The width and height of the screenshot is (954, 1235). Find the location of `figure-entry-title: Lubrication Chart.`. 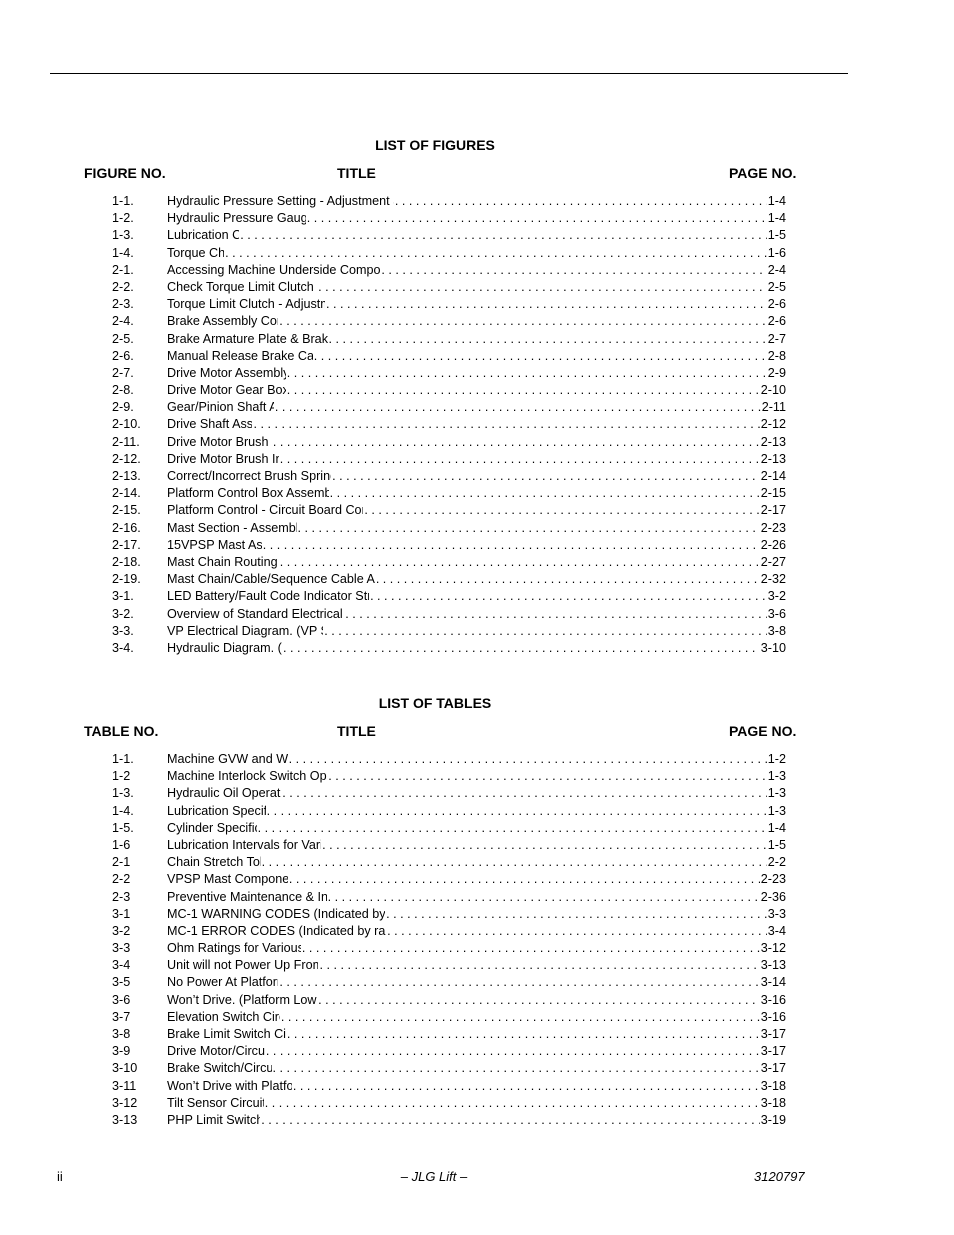

figure-entry-title: Lubrication Chart. is located at coordinates (203, 235).